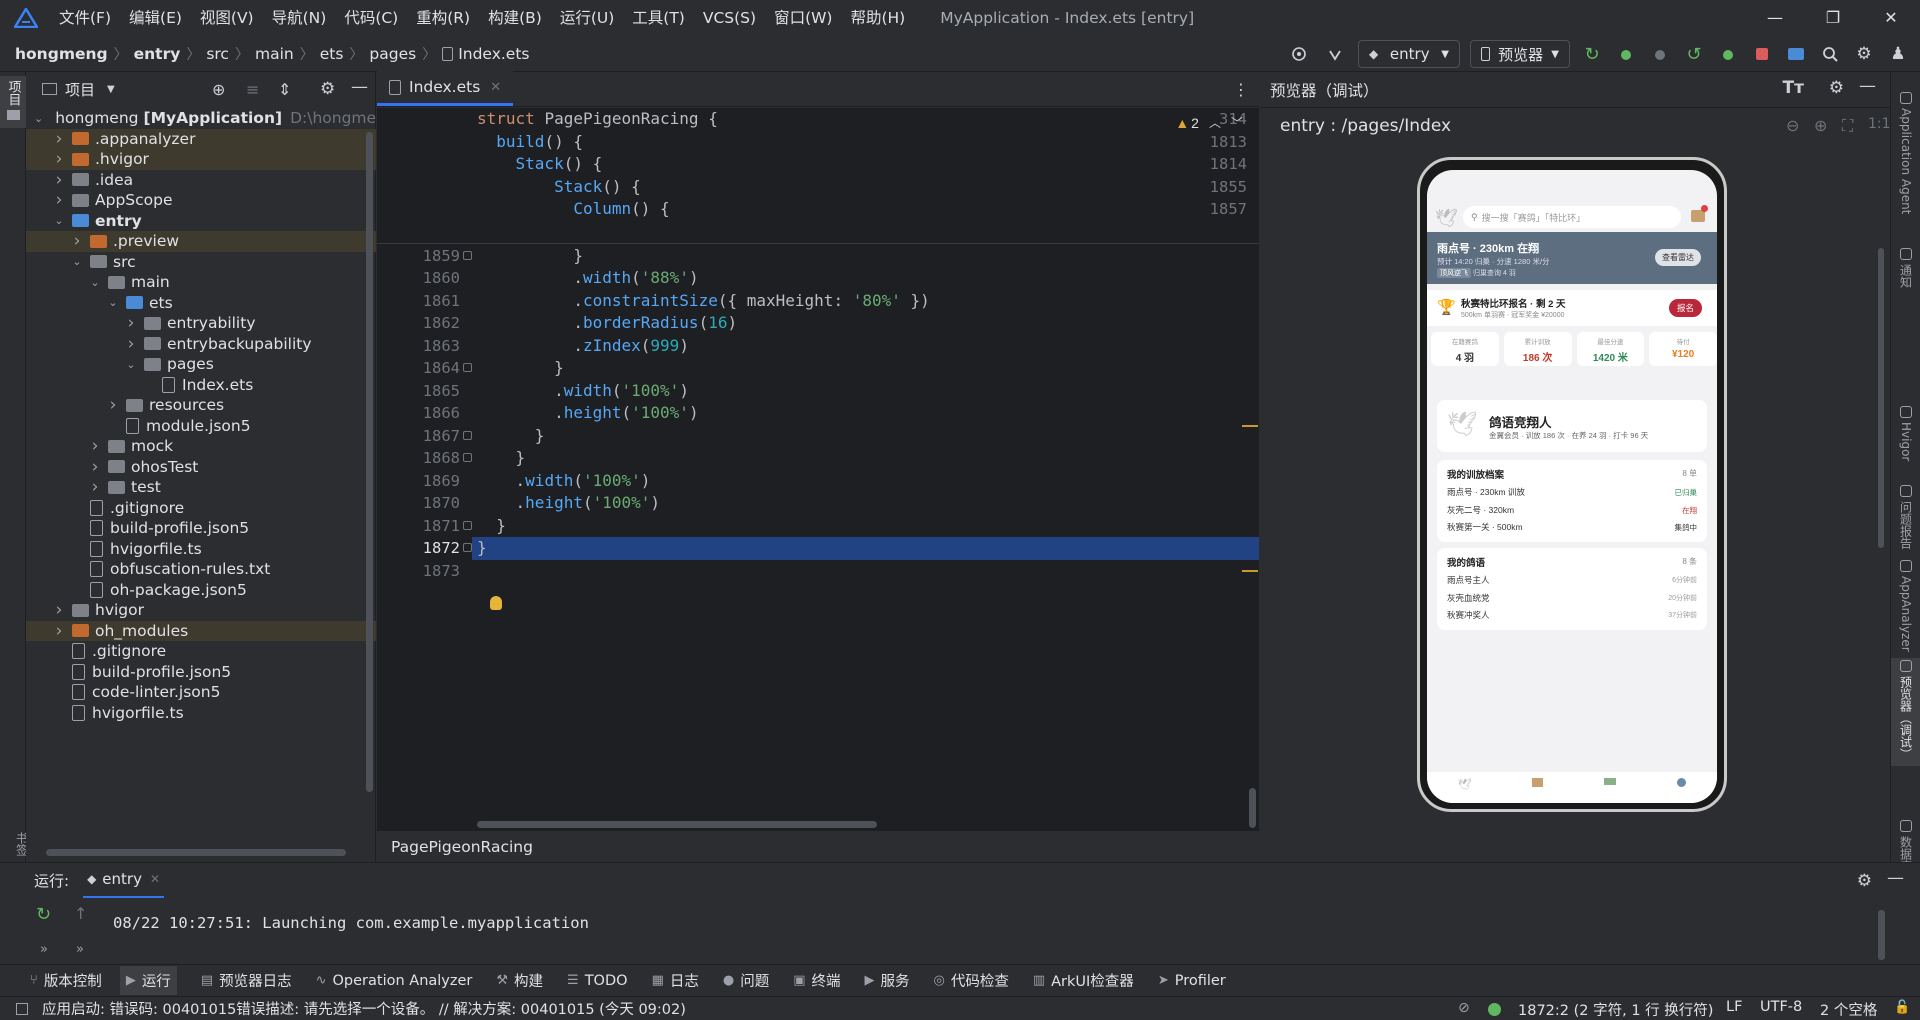 Image resolution: width=1920 pixels, height=1020 pixels. Describe the element at coordinates (1615, 1009) in the screenshot. I see `caret-position: 1872:2 (2 字符, 1 行 换行符)` at that location.